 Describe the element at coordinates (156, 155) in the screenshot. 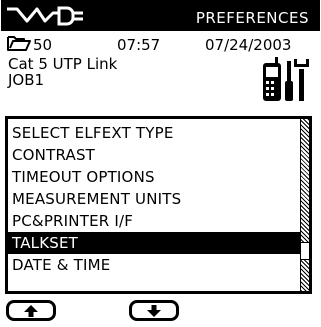

I see `menu-item-contrast: CONTRAST` at that location.